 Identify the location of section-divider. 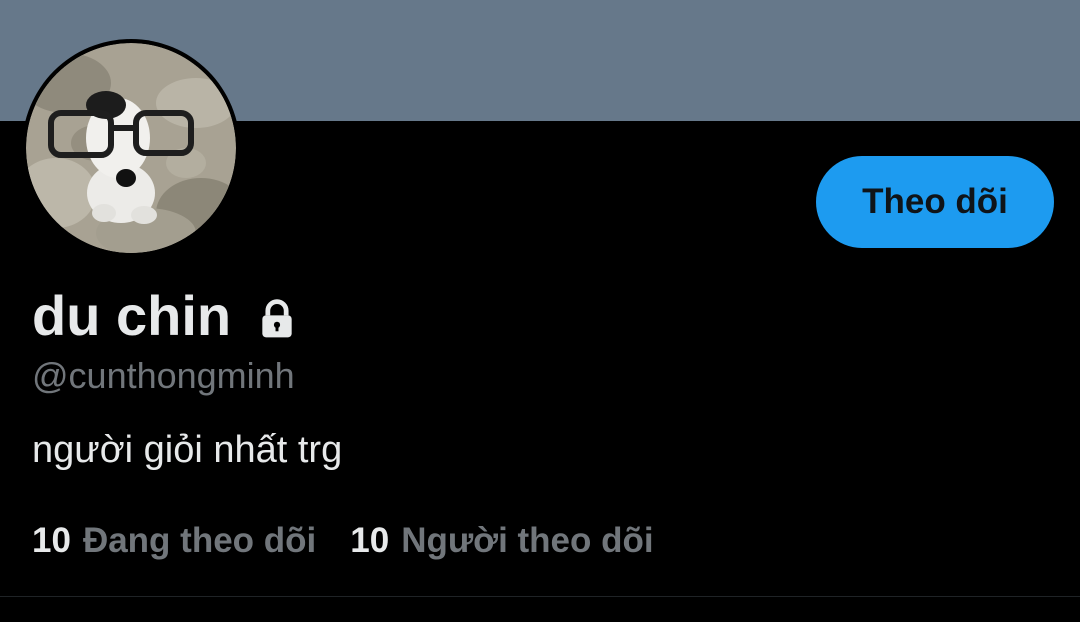
(540, 596).